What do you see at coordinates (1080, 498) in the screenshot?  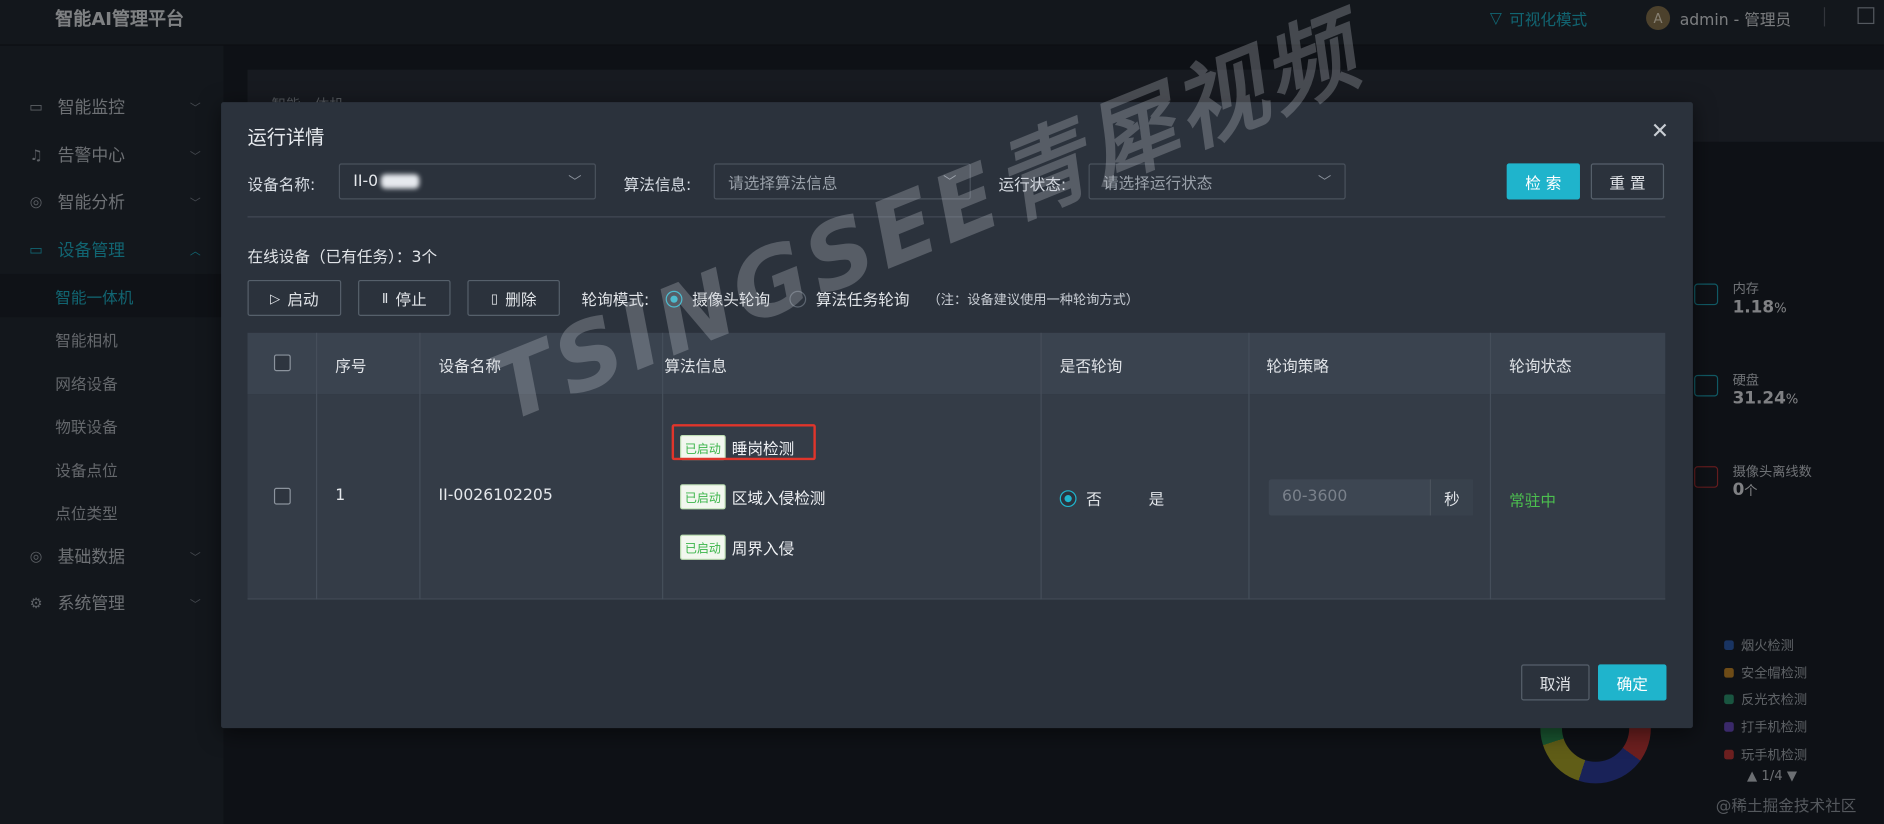 I see `radio-poll-no: 否` at bounding box center [1080, 498].